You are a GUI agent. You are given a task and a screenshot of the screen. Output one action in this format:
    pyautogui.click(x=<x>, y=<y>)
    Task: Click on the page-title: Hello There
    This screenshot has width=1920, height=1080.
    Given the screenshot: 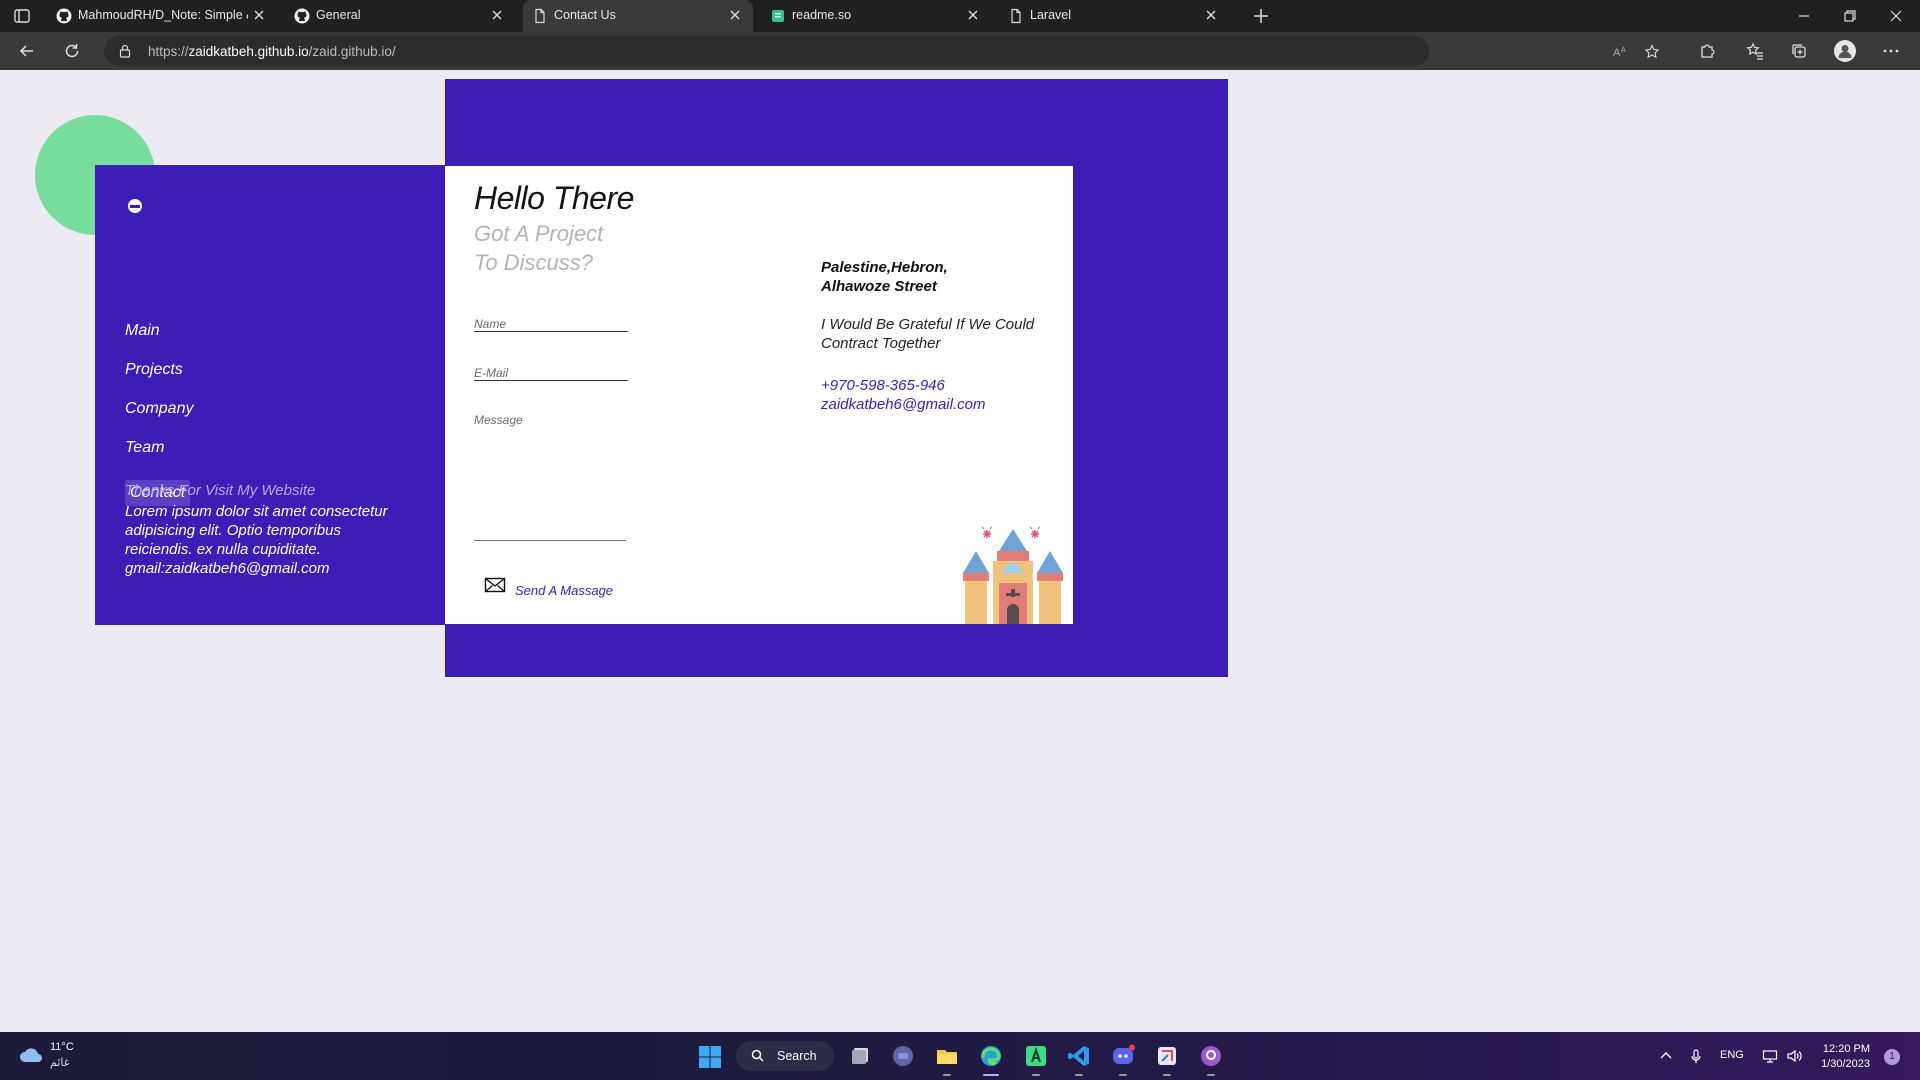 What is the action you would take?
    pyautogui.click(x=554, y=198)
    